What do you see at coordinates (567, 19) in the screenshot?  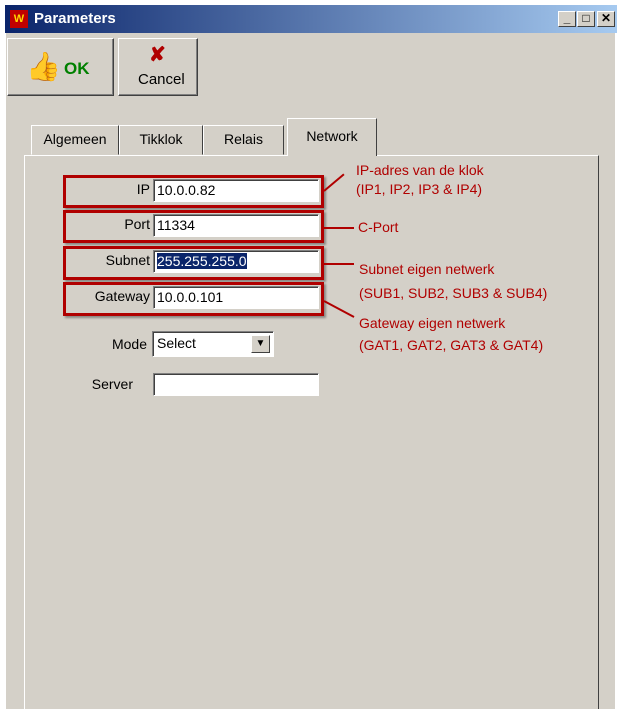 I see `minimize-button: _` at bounding box center [567, 19].